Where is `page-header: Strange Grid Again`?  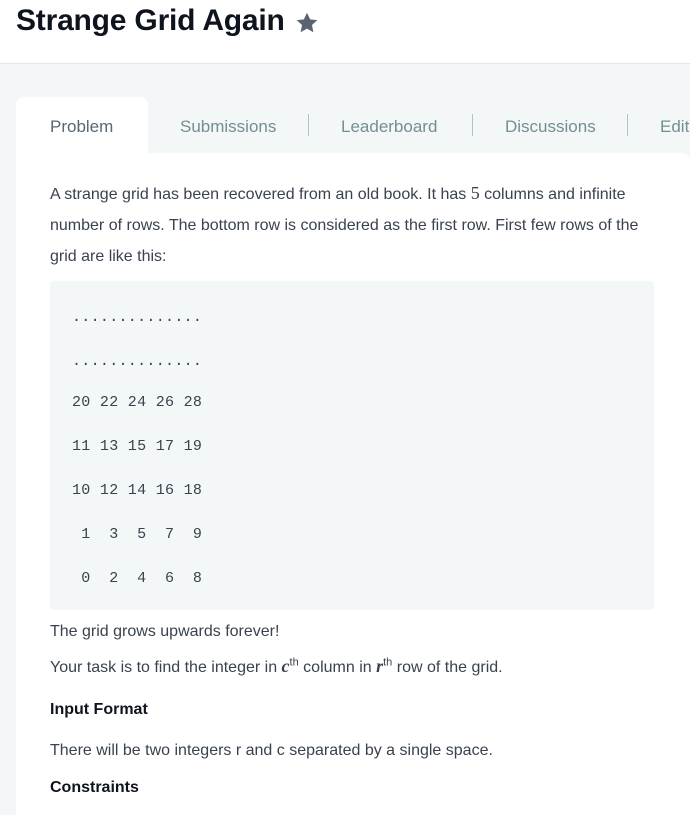
page-header: Strange Grid Again is located at coordinates (345, 32).